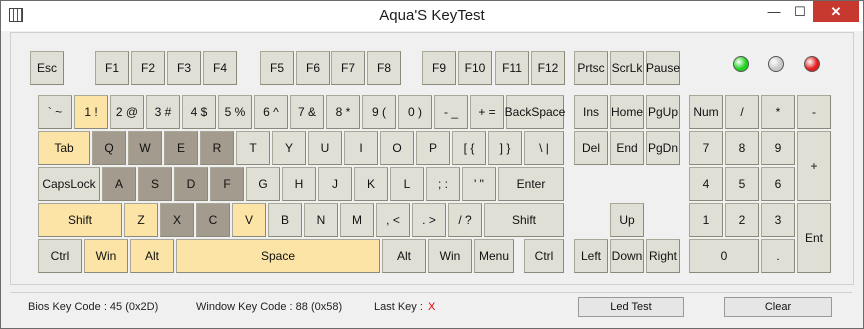  I want to click on key-ctrl-91: Ctrl, so click(60, 256).